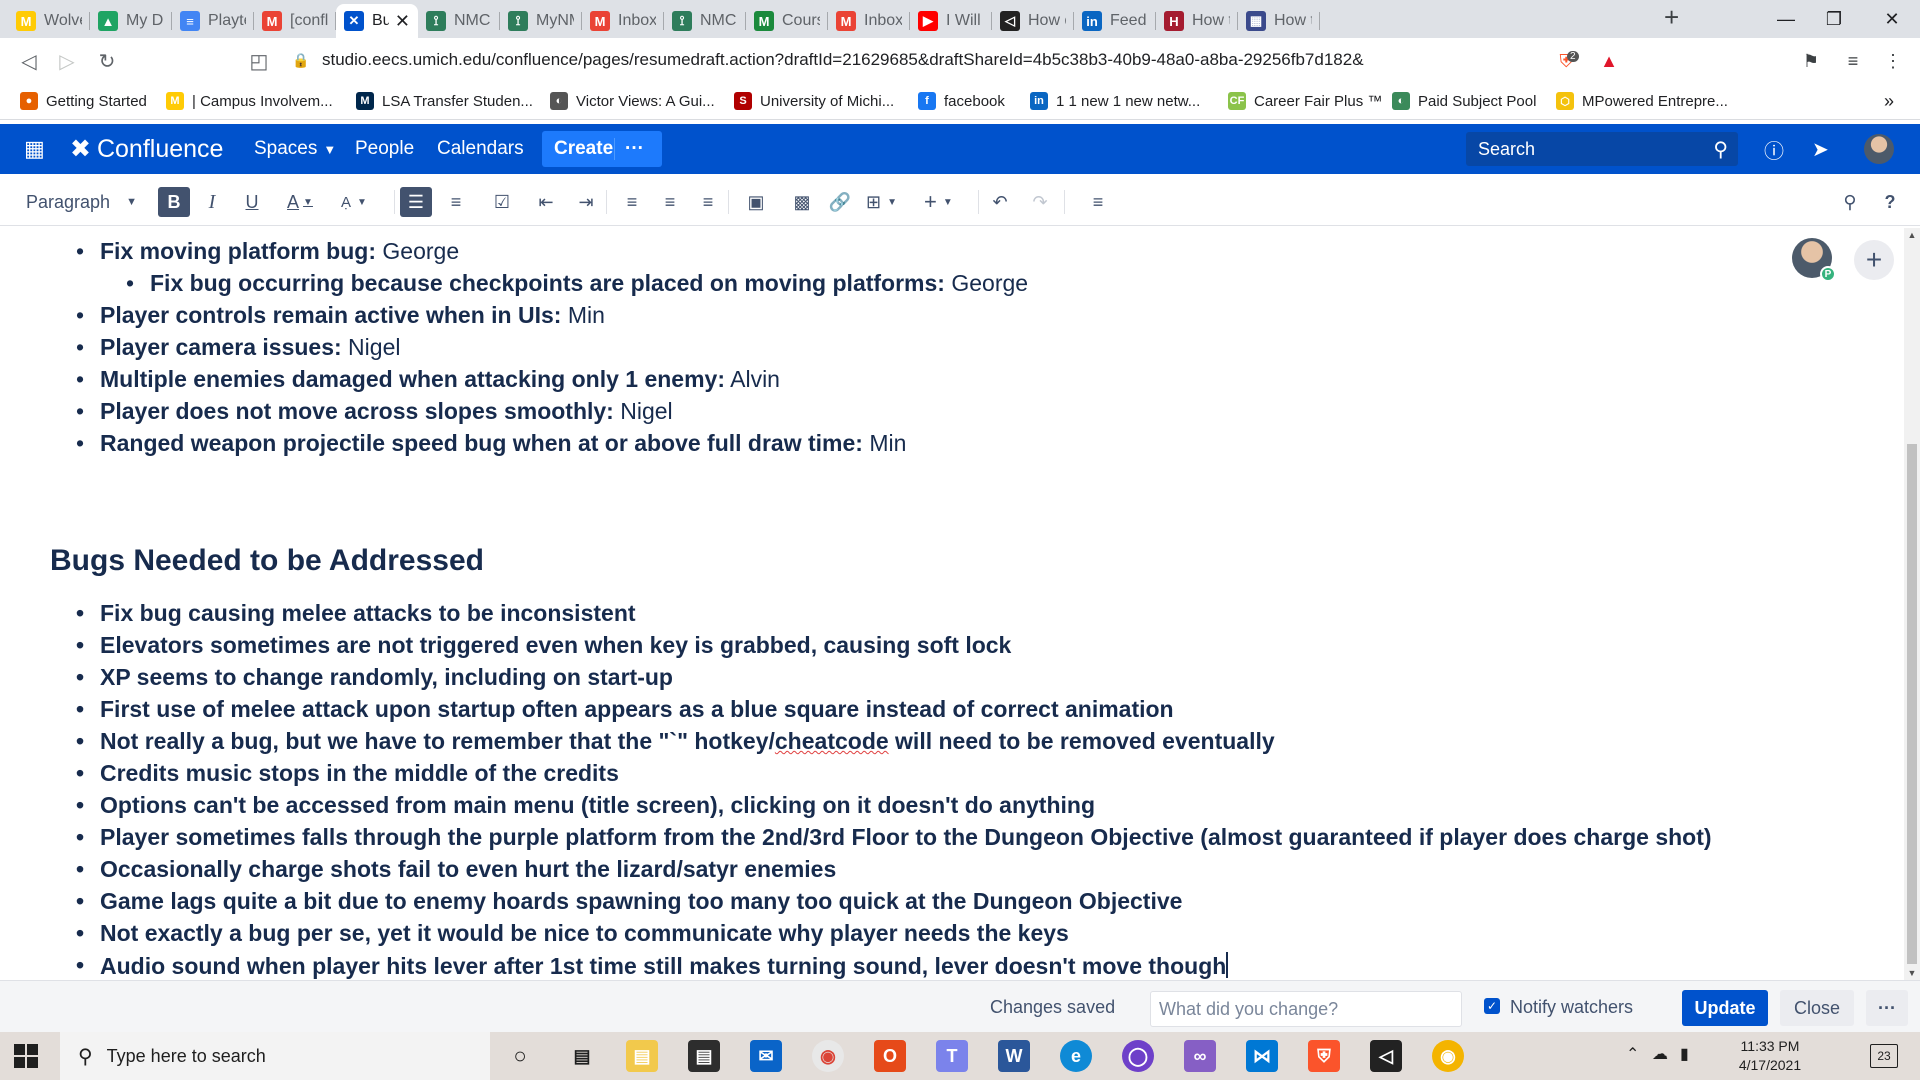  I want to click on task-list-icon: ☑, so click(502, 202).